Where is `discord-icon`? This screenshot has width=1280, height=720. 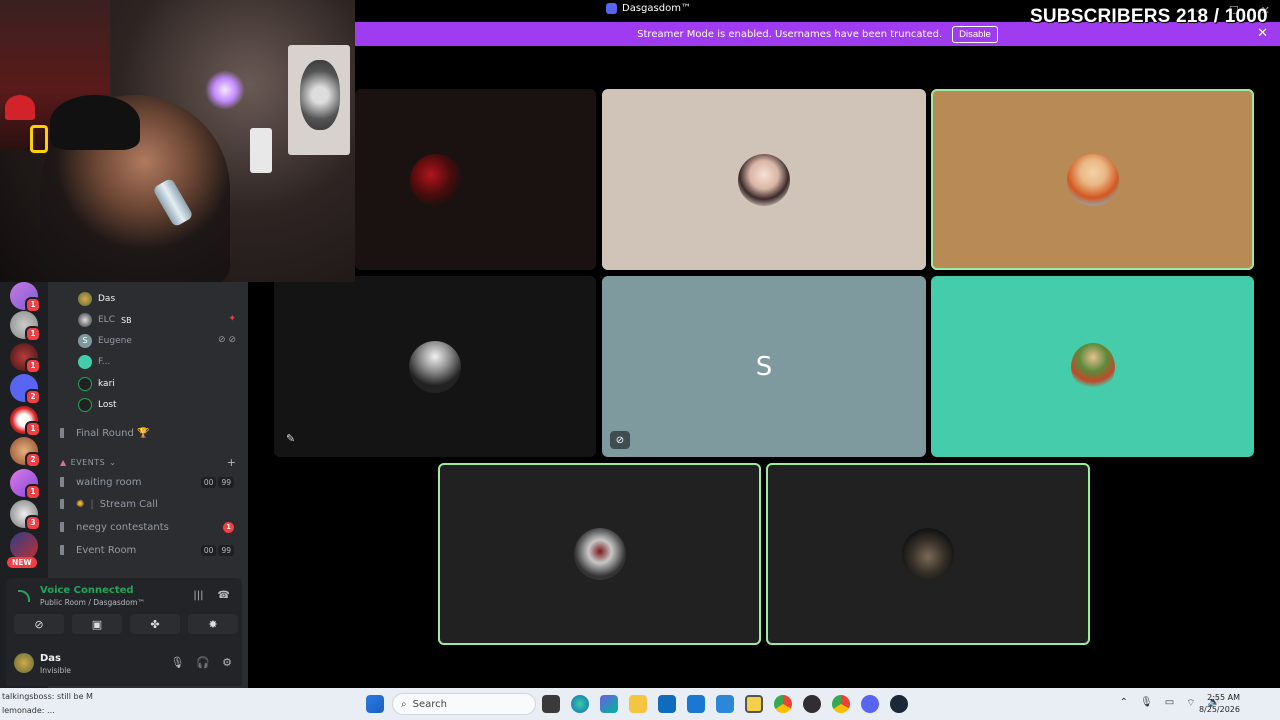 discord-icon is located at coordinates (870, 704).